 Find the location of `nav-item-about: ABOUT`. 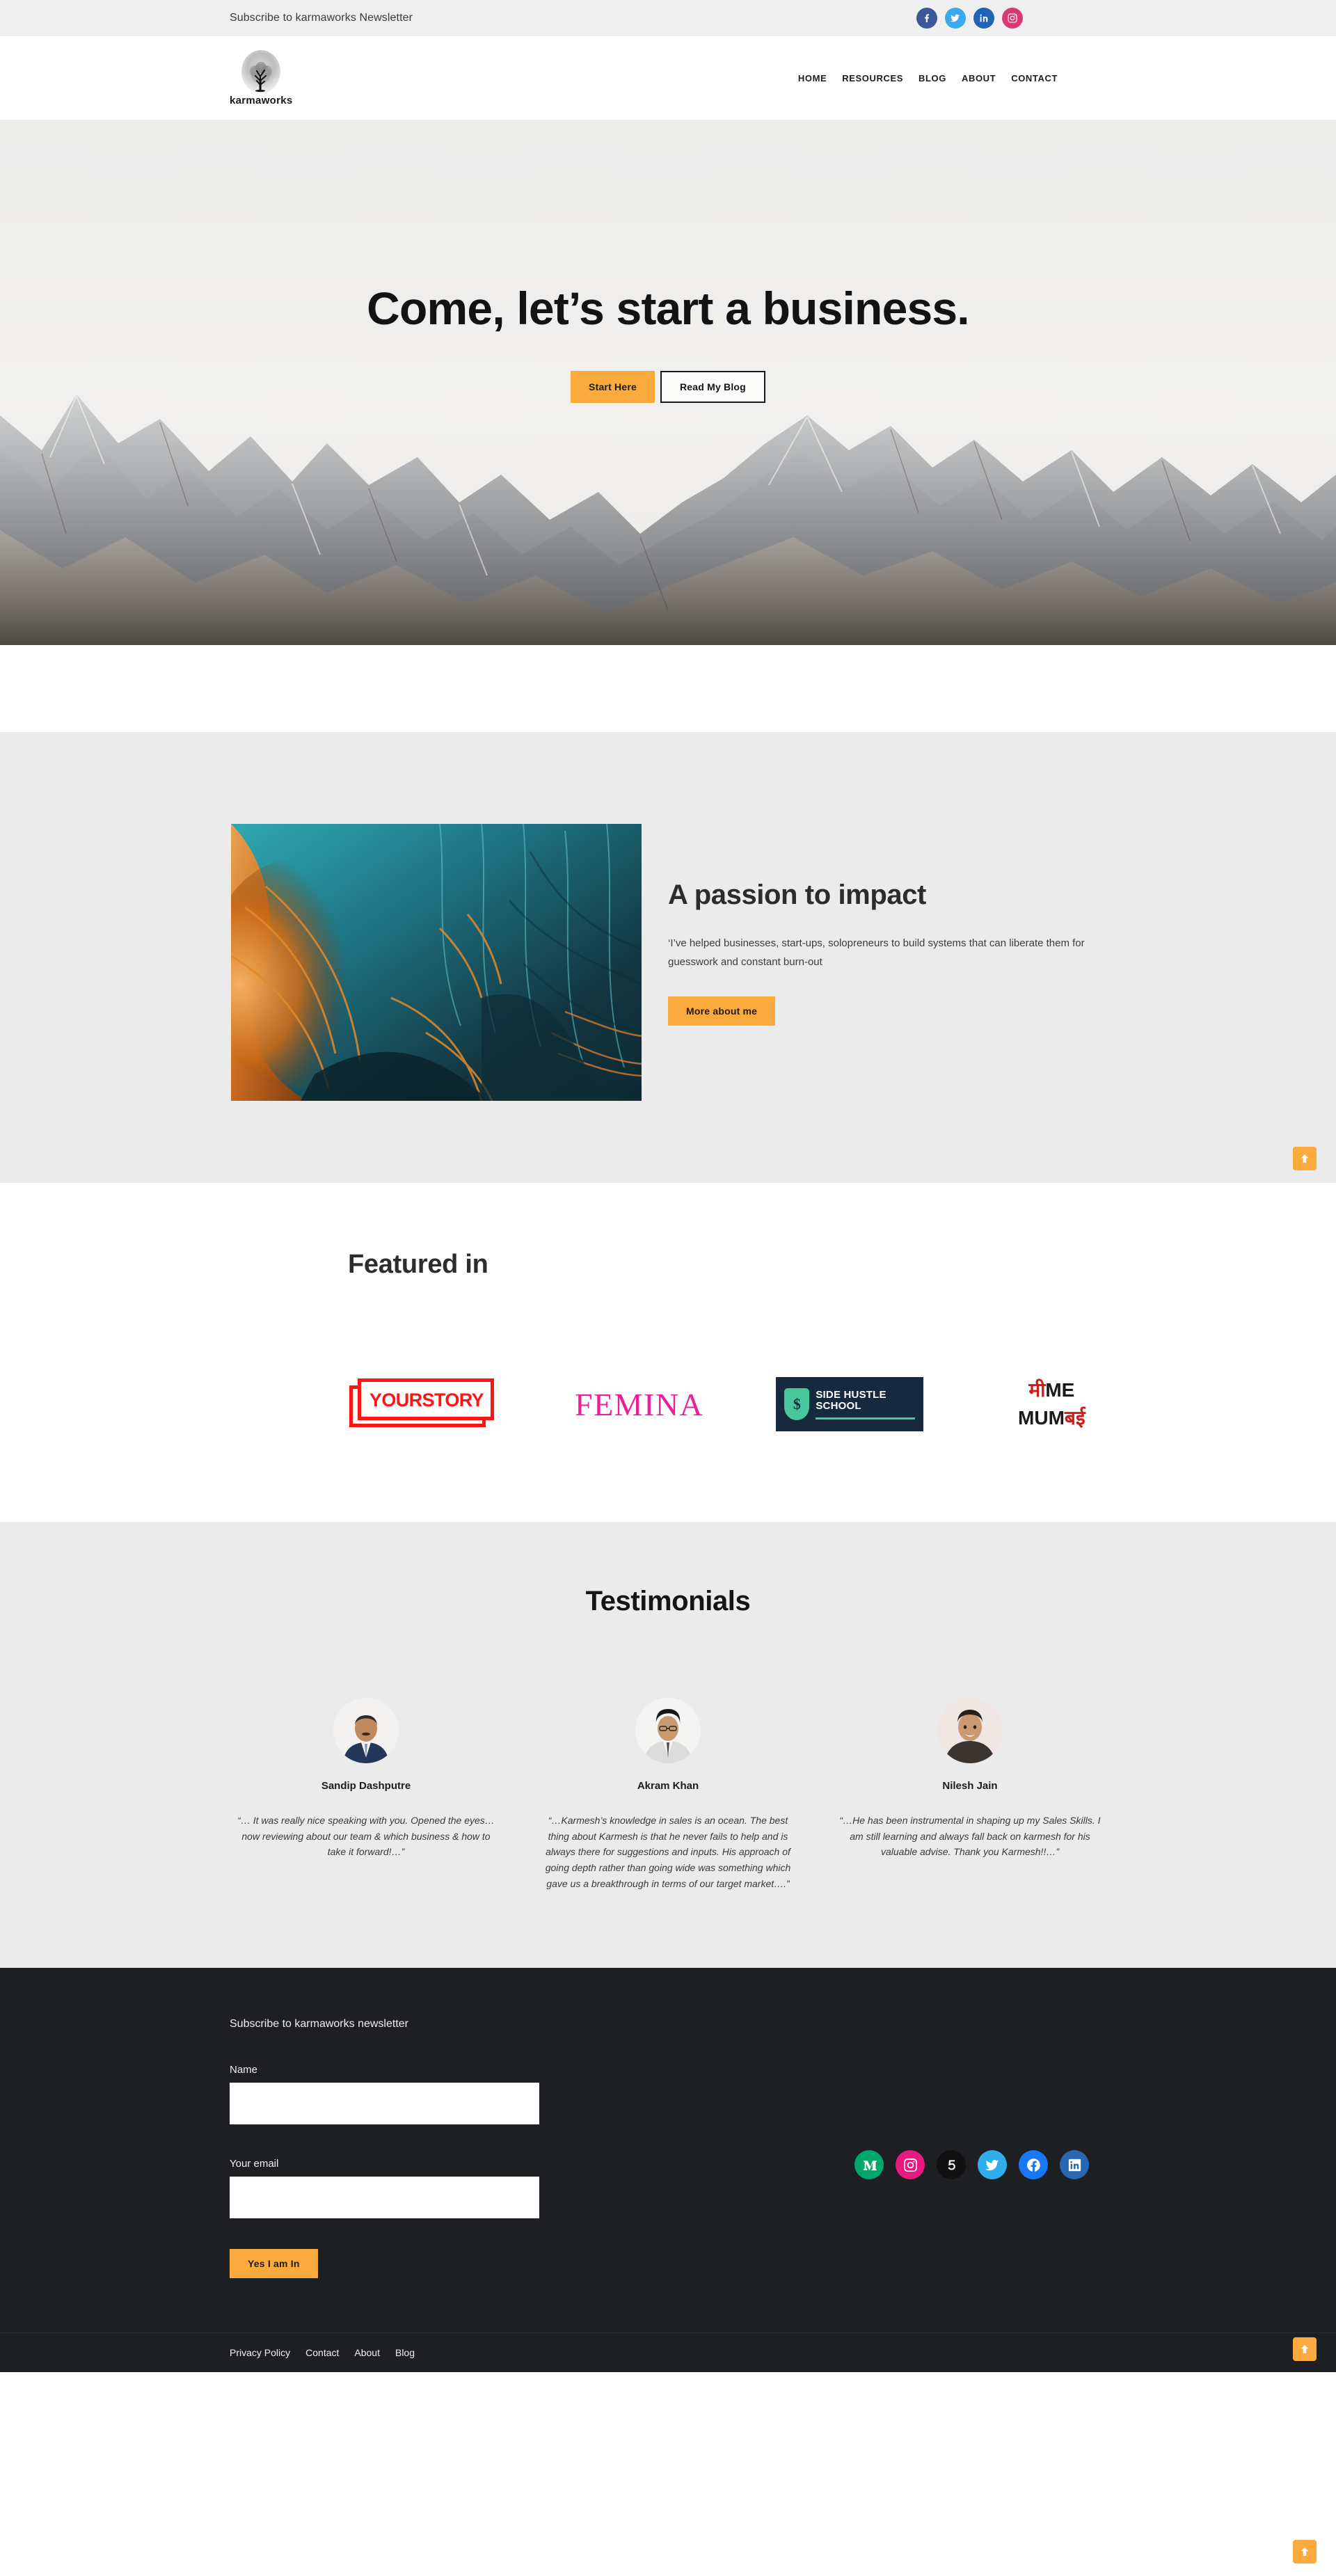

nav-item-about: ABOUT is located at coordinates (979, 78).